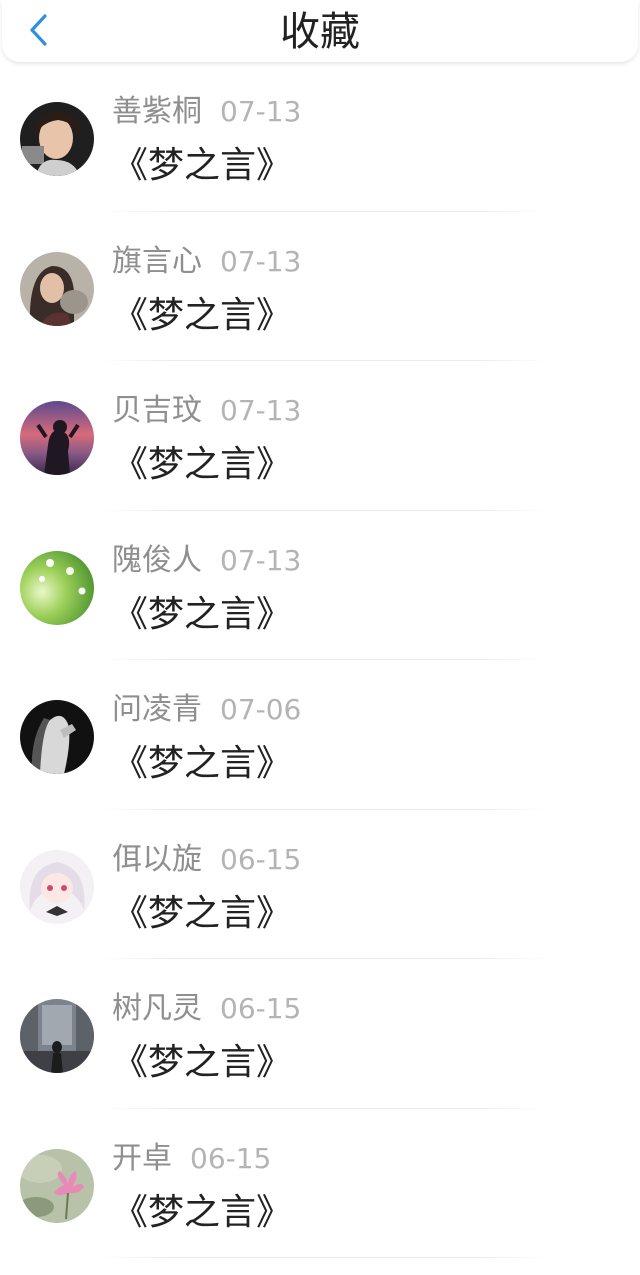 This screenshot has width=640, height=1275. I want to click on collector-name: 旗言心, so click(157, 261).